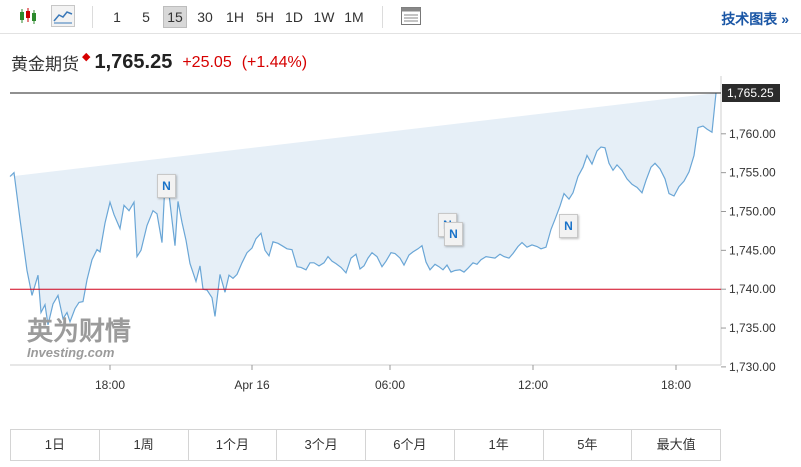 The height and width of the screenshot is (467, 801). I want to click on y-tick-label: 1,760.00, so click(752, 134).